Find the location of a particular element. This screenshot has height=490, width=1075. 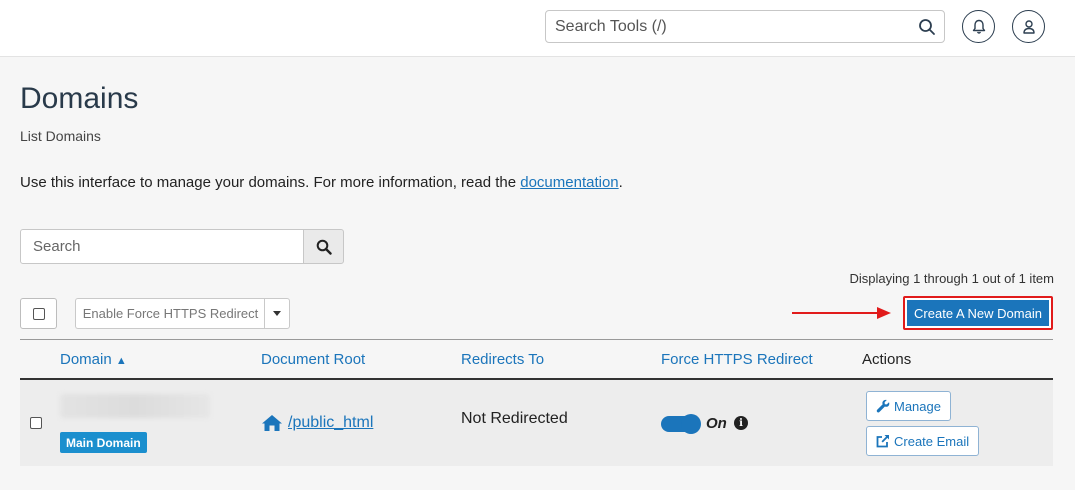

create-domain-label: Create A New Domain is located at coordinates (978, 313).